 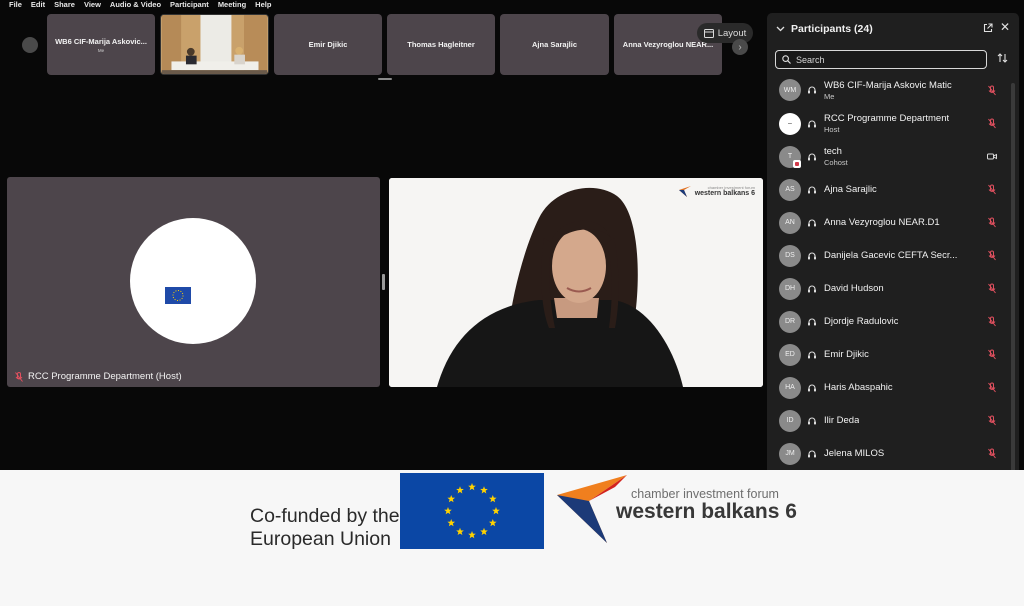 What do you see at coordinates (790, 189) in the screenshot?
I see `participant-avatar: AS` at bounding box center [790, 189].